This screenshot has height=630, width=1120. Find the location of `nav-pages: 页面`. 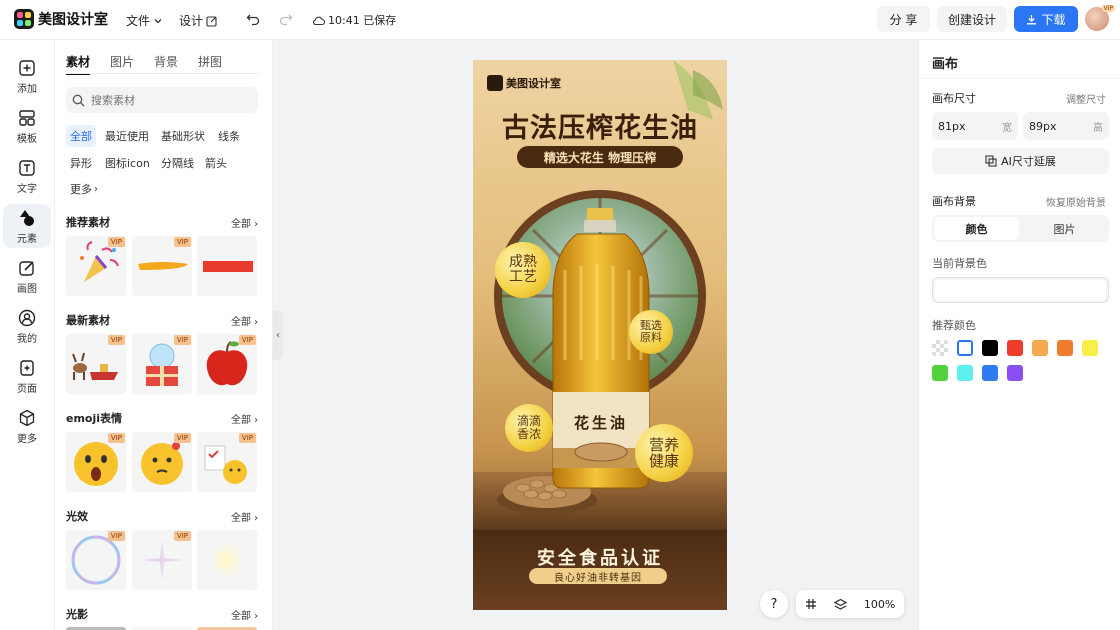

nav-pages: 页面 is located at coordinates (27, 376).